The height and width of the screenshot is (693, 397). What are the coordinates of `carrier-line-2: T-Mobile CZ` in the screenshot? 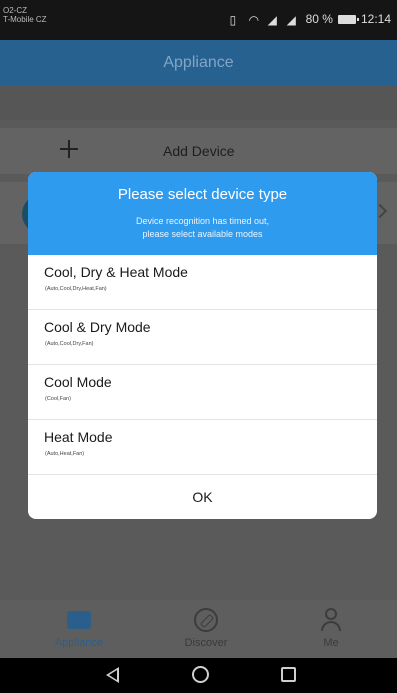 It's located at (25, 19).